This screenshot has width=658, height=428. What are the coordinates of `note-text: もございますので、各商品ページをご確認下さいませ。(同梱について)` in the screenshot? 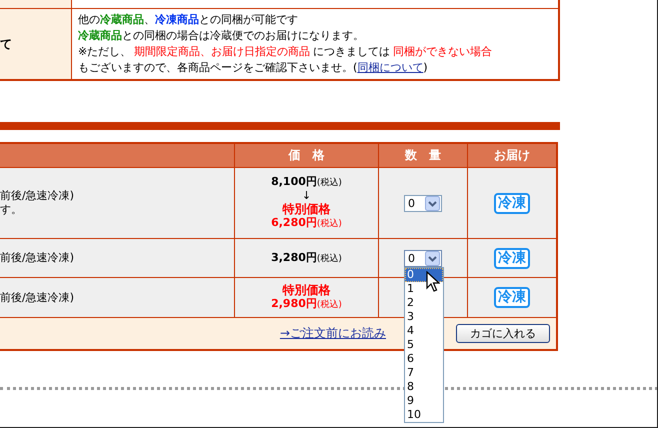 It's located at (253, 68).